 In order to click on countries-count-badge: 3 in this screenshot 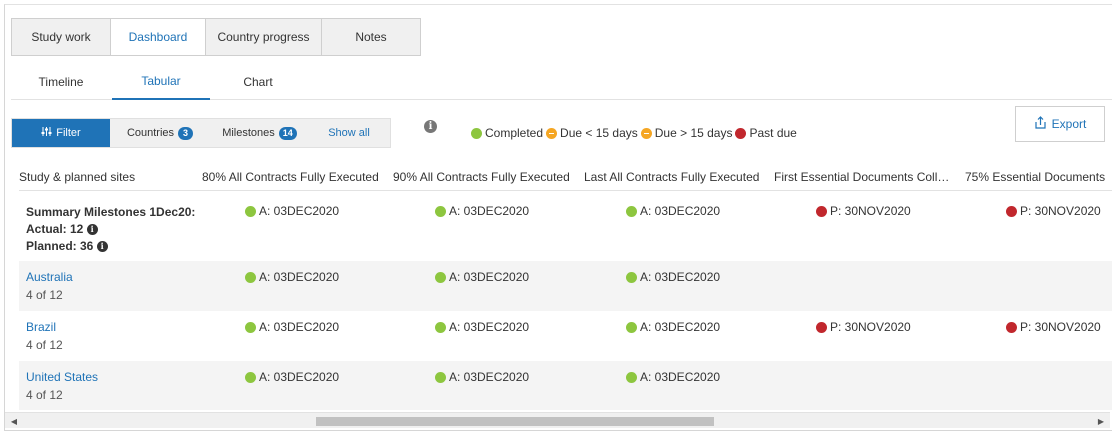, I will do `click(186, 133)`.